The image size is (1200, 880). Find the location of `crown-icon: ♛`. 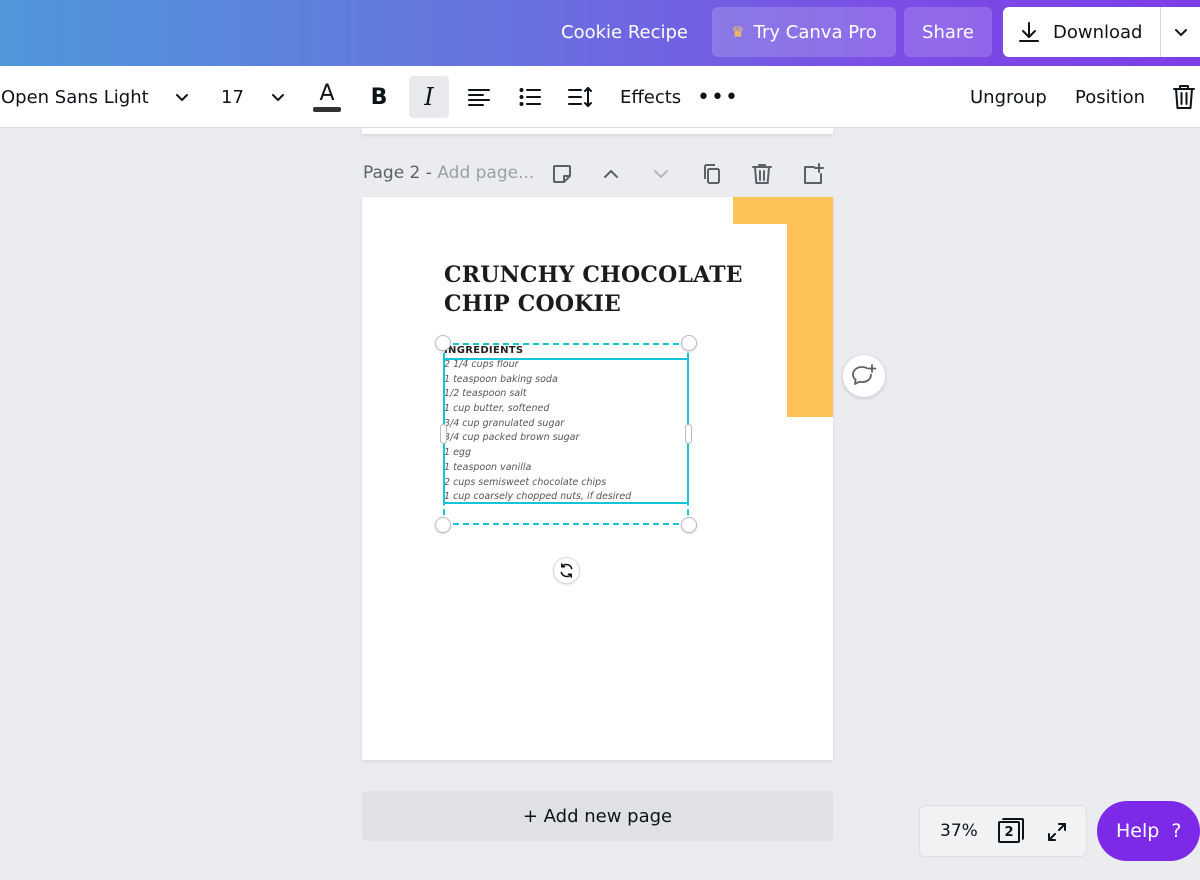

crown-icon: ♛ is located at coordinates (738, 32).